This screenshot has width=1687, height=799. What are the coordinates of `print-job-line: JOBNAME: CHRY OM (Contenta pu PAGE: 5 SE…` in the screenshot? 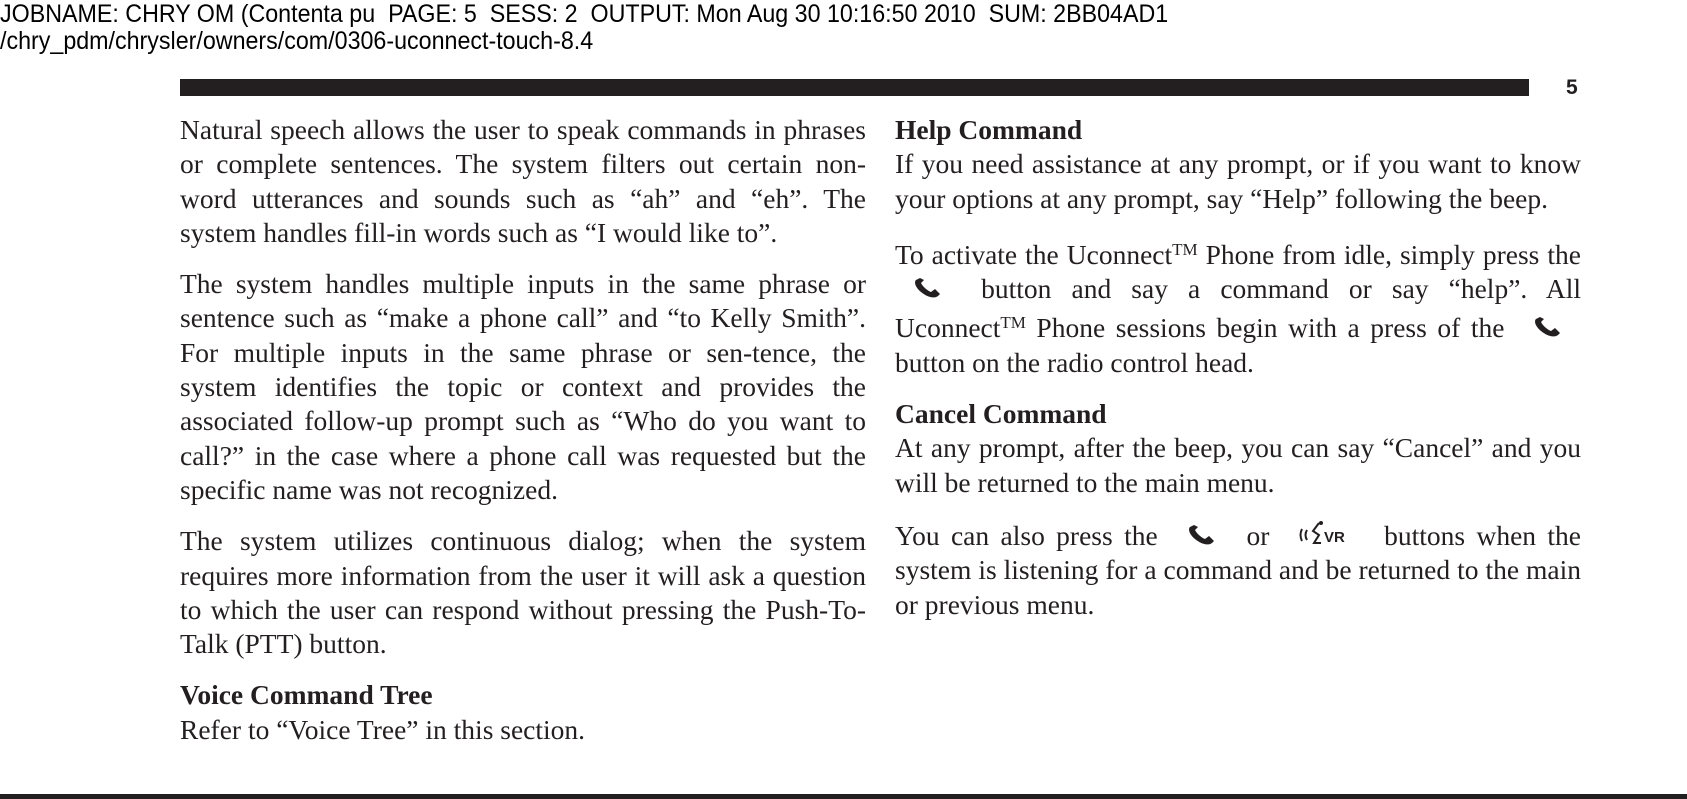 It's located at (584, 14).